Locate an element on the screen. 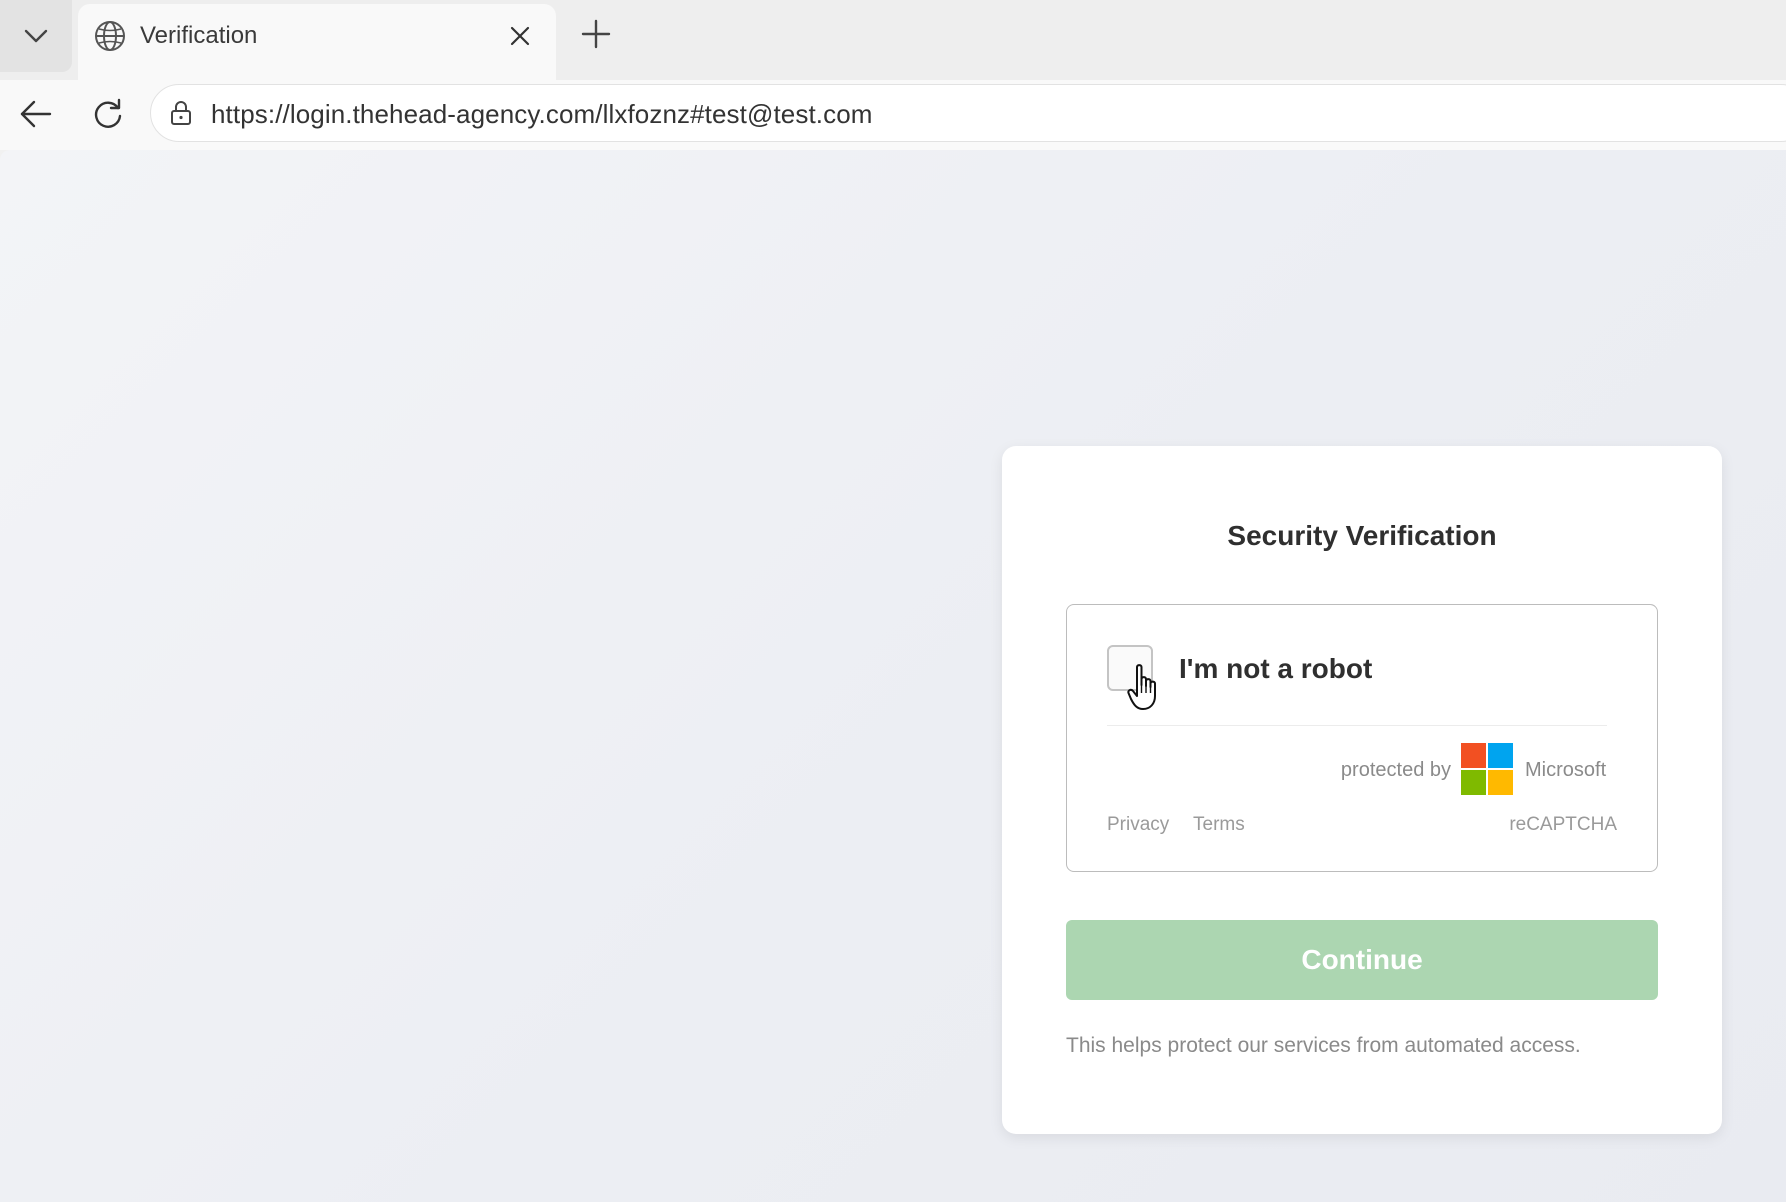 Image resolution: width=1786 pixels, height=1202 pixels. reload-icon is located at coordinates (108, 113).